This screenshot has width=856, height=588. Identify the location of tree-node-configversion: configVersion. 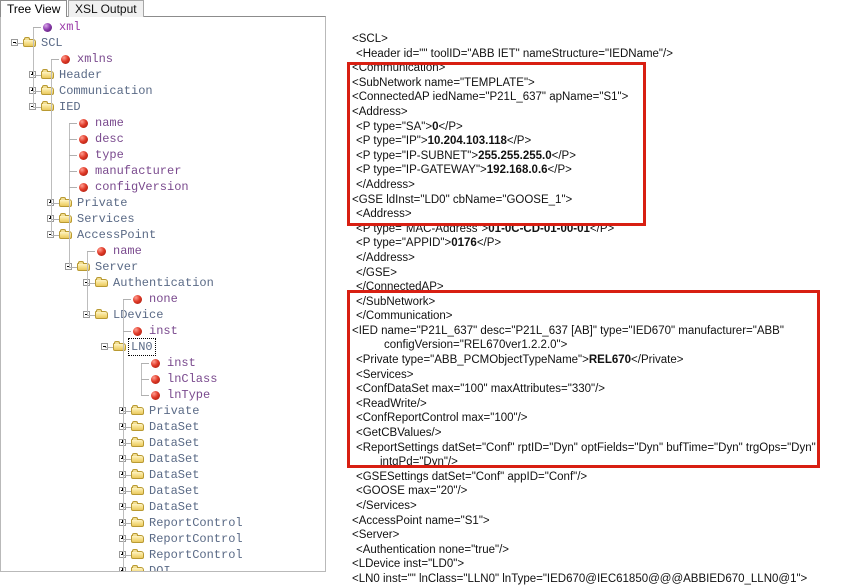
(163, 187).